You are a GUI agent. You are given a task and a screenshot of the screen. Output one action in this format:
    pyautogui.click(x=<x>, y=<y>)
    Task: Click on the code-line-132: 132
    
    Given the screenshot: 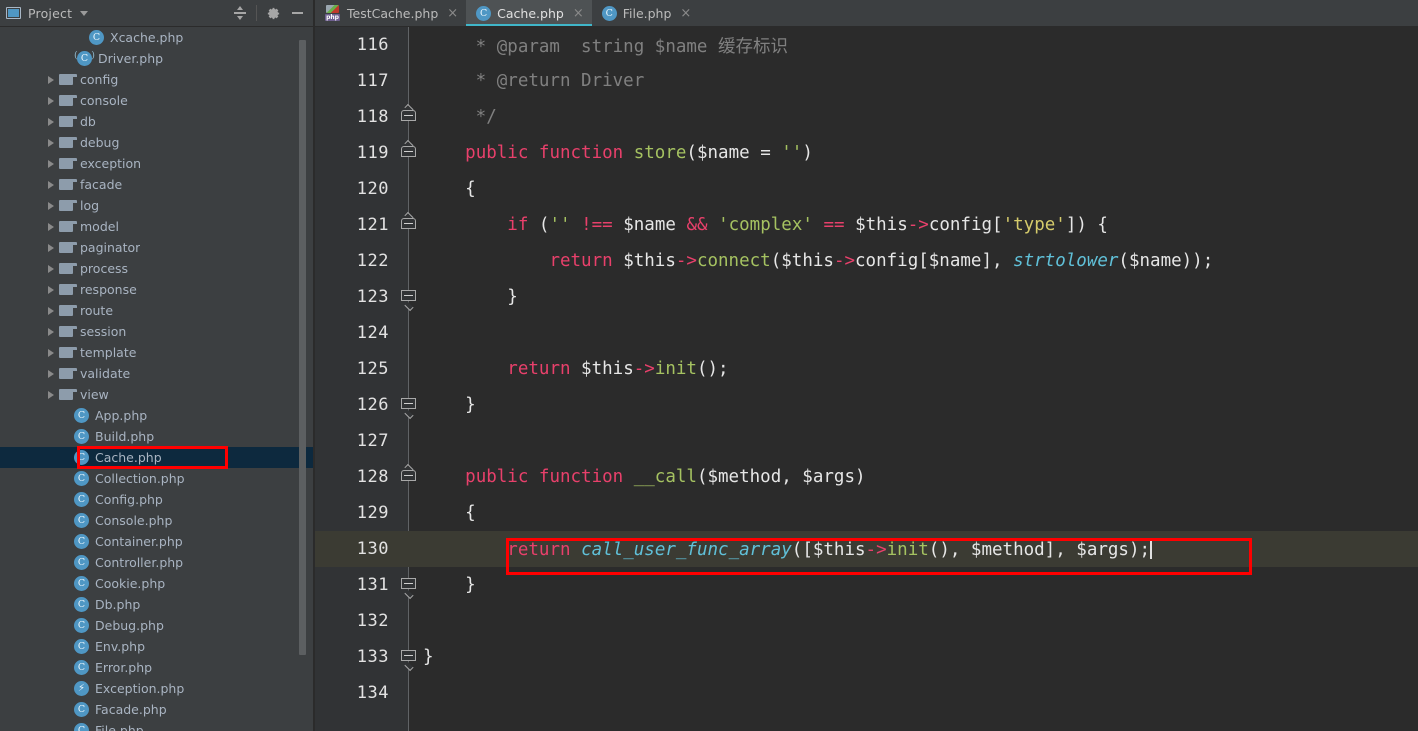 What is the action you would take?
    pyautogui.click(x=866, y=621)
    